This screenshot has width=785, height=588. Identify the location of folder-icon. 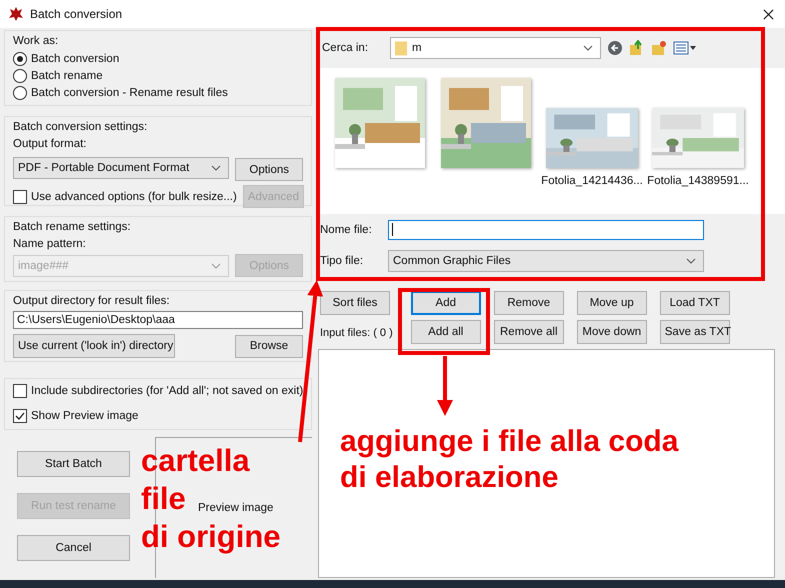
(401, 48).